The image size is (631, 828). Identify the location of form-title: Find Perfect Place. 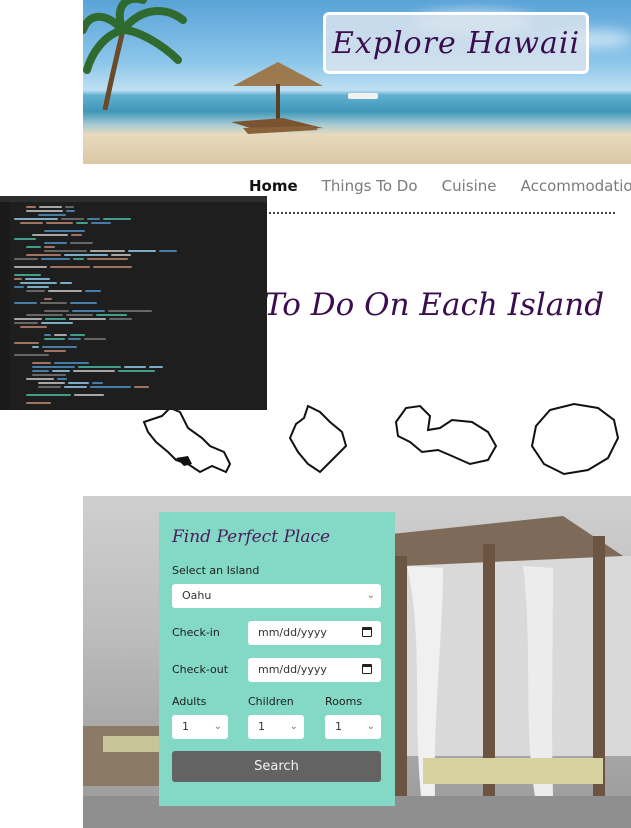
(251, 537).